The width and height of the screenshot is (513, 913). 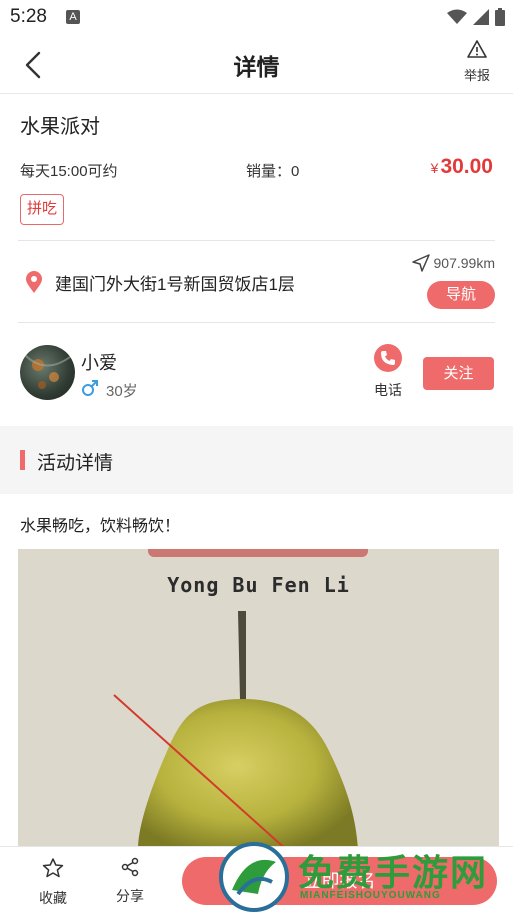 I want to click on event-price: ¥30.00, so click(x=462, y=167).